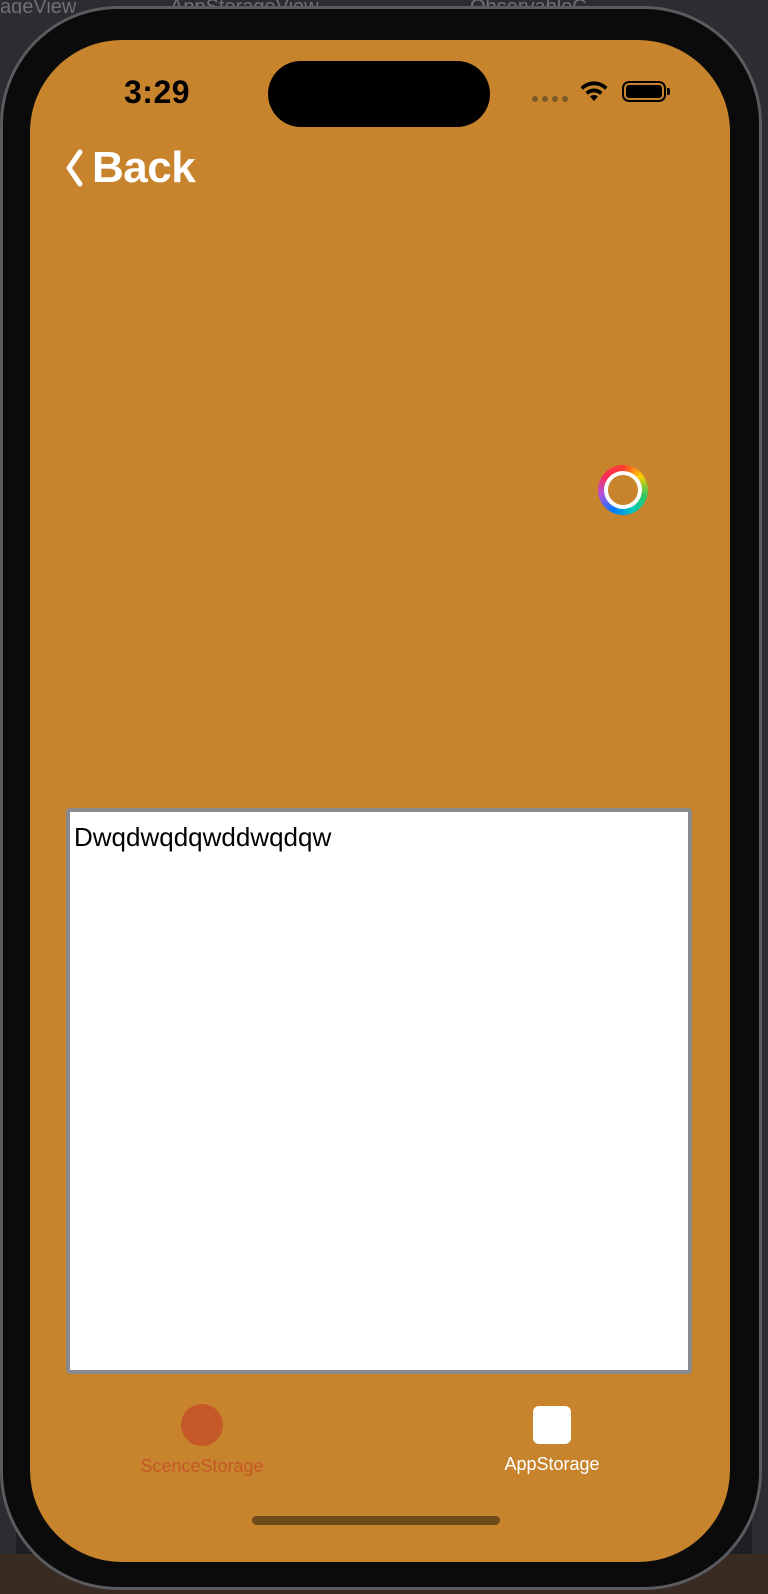 The image size is (768, 1594). What do you see at coordinates (380, 1440) in the screenshot?
I see `tab-bar: ScenceStorage AppStorage` at bounding box center [380, 1440].